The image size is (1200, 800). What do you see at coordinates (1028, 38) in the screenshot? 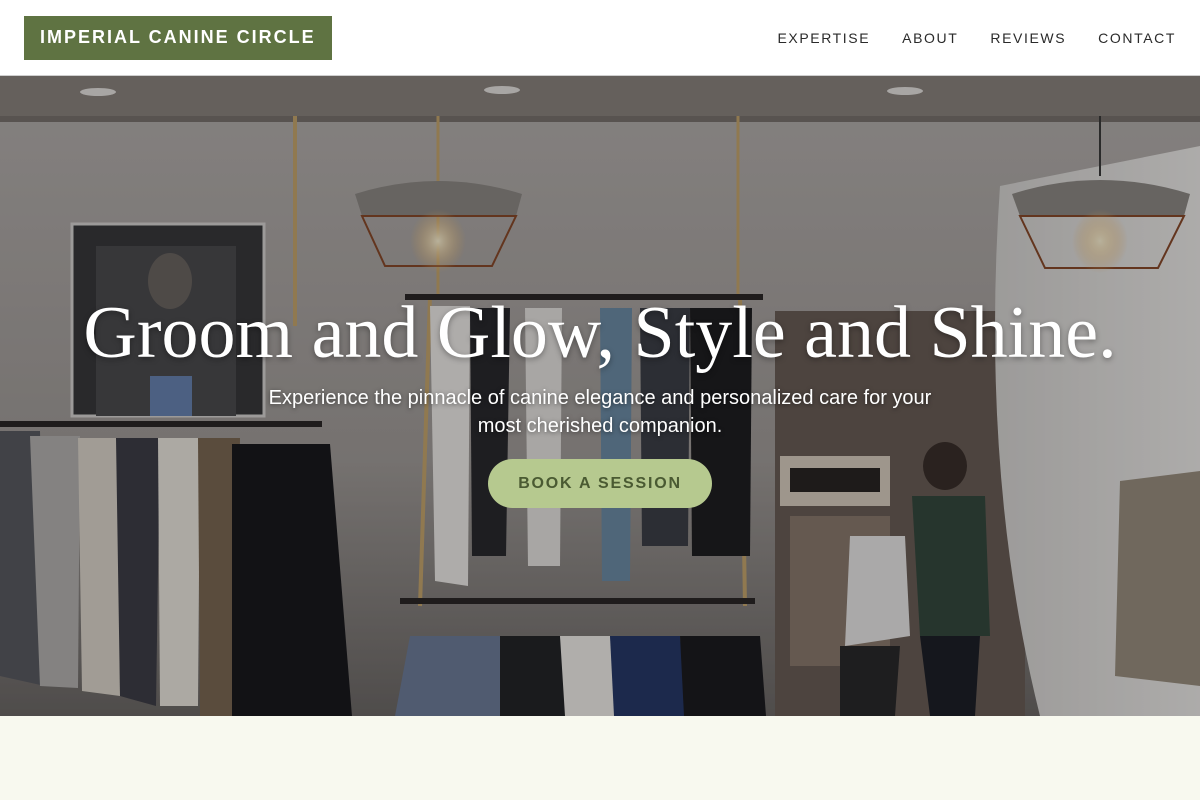
I see `nav-link-reviews: REVIEWS` at bounding box center [1028, 38].